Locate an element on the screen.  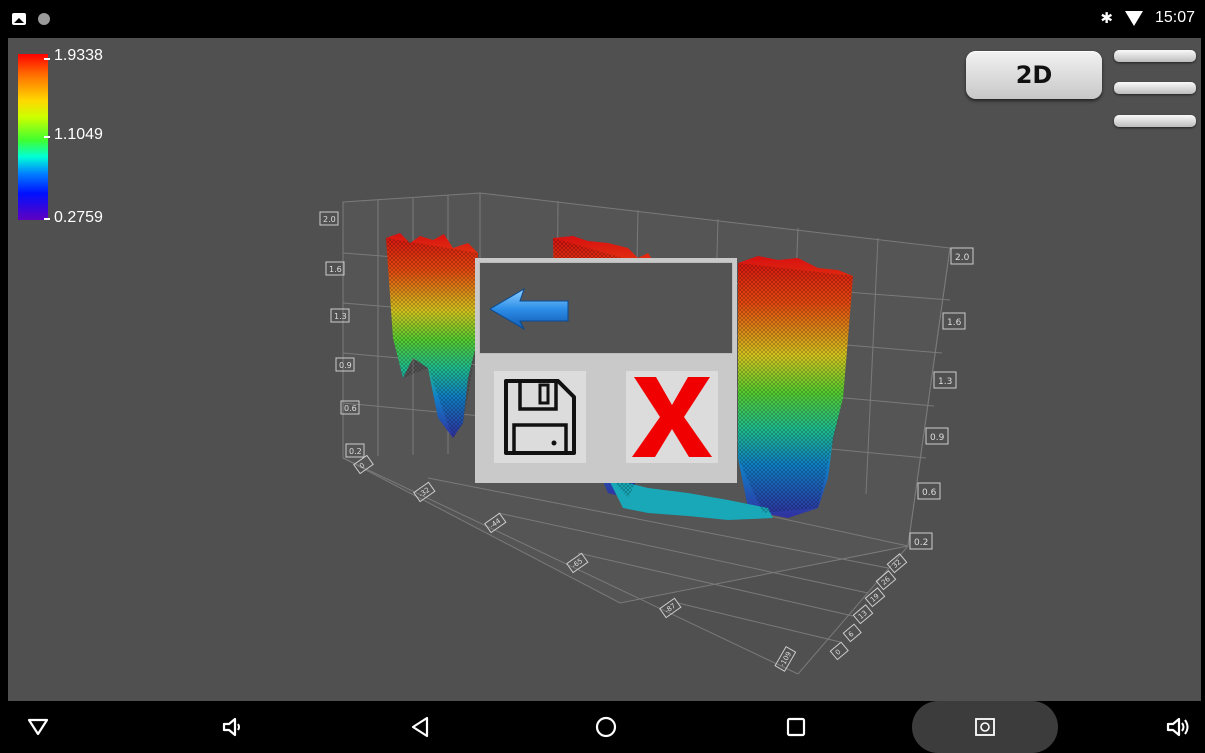
z-tick-right: 0.9 is located at coordinates (937, 438).